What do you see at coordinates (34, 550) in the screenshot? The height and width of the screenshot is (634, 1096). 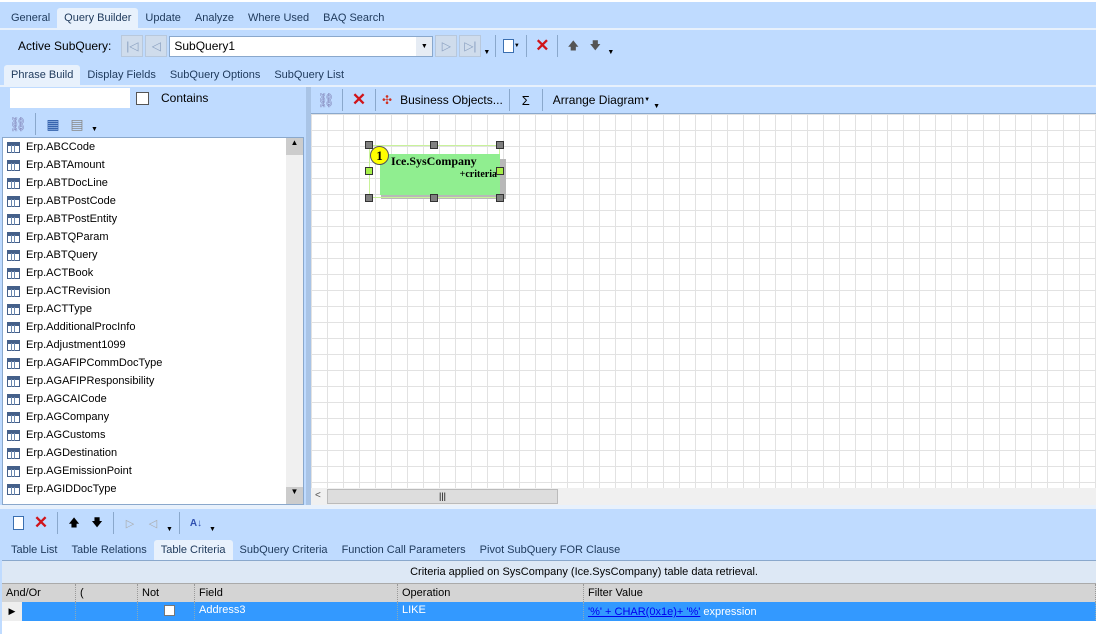 I see `tab-table-list: Table List` at bounding box center [34, 550].